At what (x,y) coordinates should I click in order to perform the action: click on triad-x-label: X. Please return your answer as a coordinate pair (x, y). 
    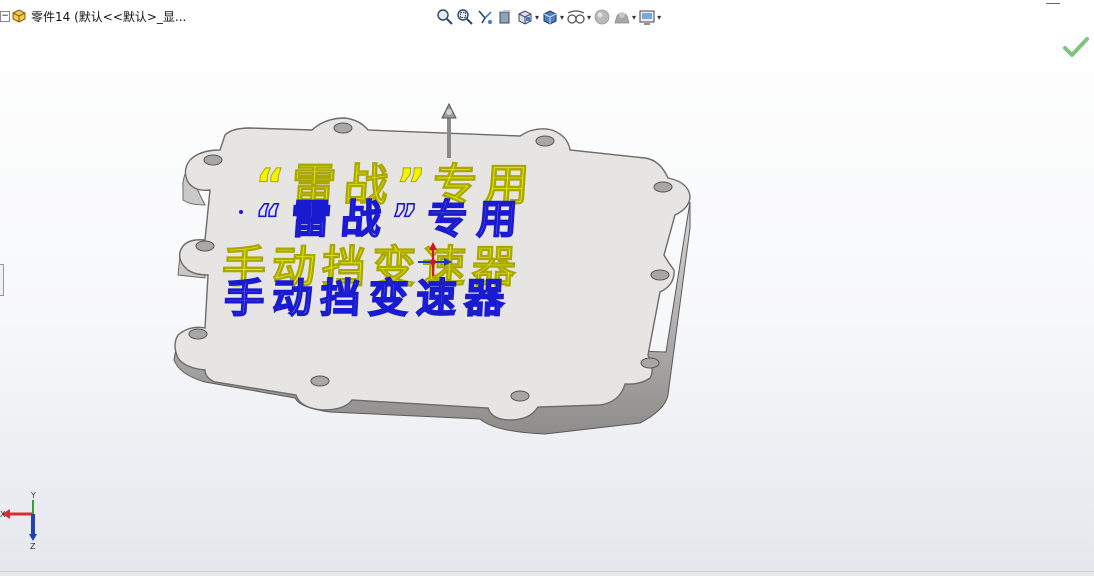
    Looking at the image, I should click on (3, 514).